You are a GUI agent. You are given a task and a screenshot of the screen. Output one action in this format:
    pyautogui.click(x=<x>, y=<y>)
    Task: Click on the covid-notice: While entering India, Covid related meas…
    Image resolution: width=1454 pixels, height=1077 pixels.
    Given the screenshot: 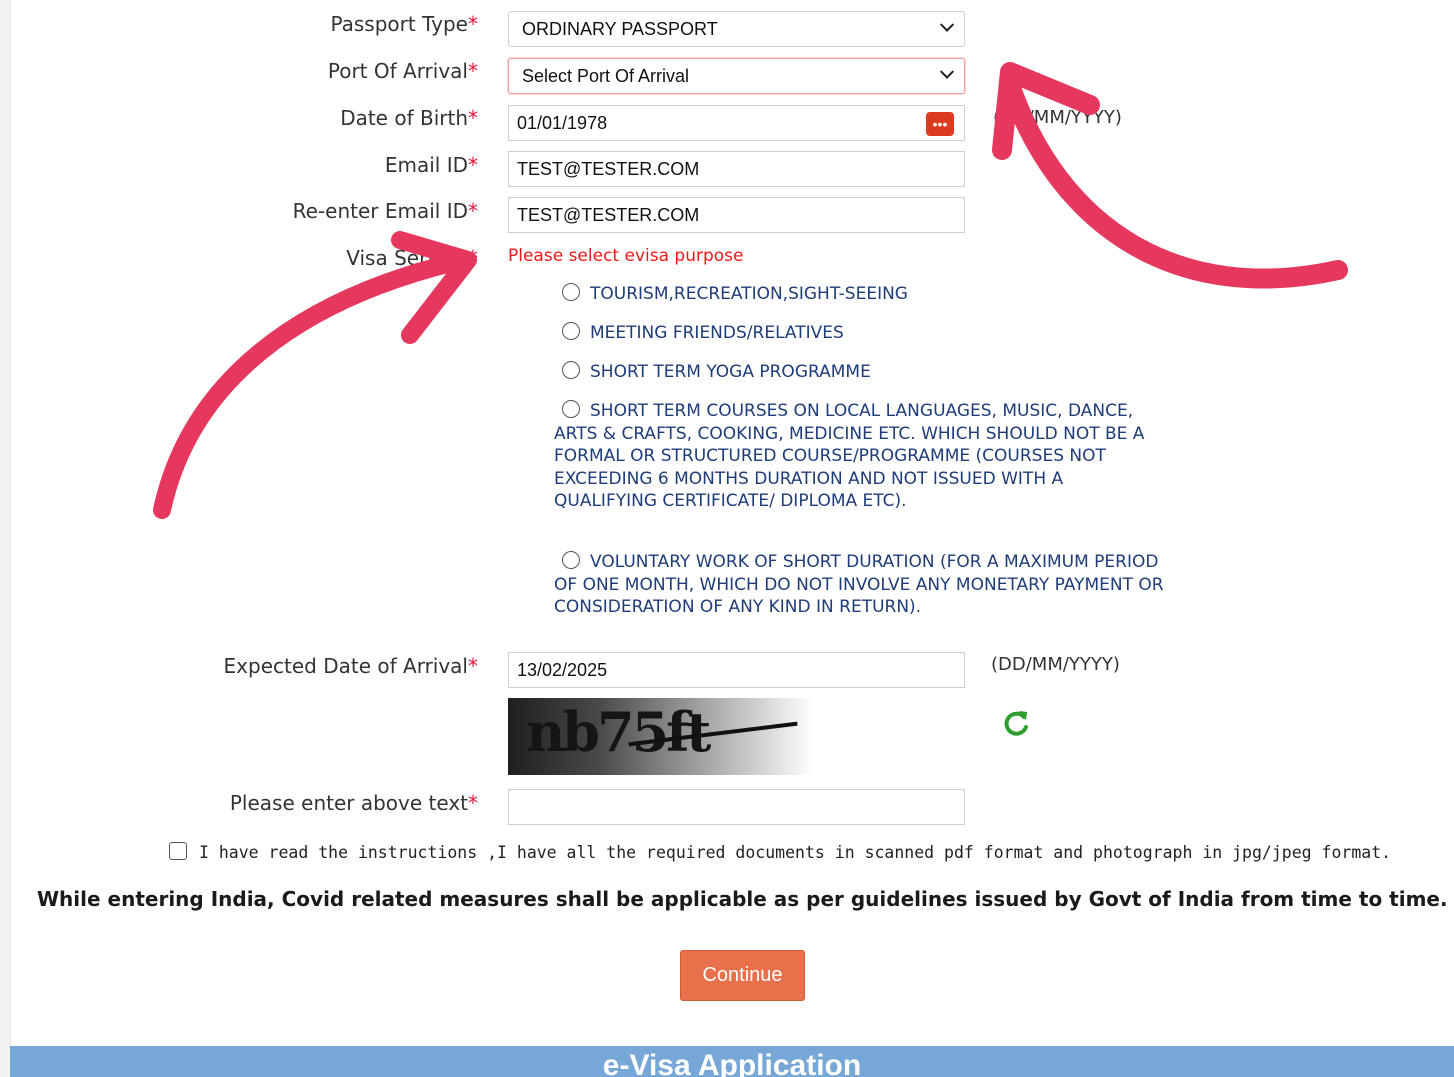 What is the action you would take?
    pyautogui.click(x=742, y=899)
    